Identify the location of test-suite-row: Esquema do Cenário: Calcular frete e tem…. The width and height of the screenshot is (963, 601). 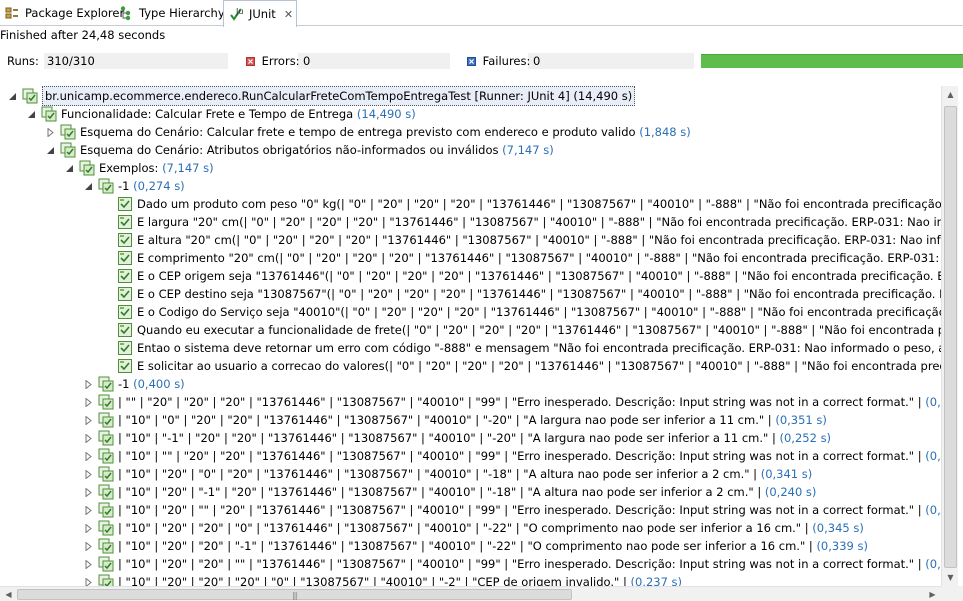
(345, 132).